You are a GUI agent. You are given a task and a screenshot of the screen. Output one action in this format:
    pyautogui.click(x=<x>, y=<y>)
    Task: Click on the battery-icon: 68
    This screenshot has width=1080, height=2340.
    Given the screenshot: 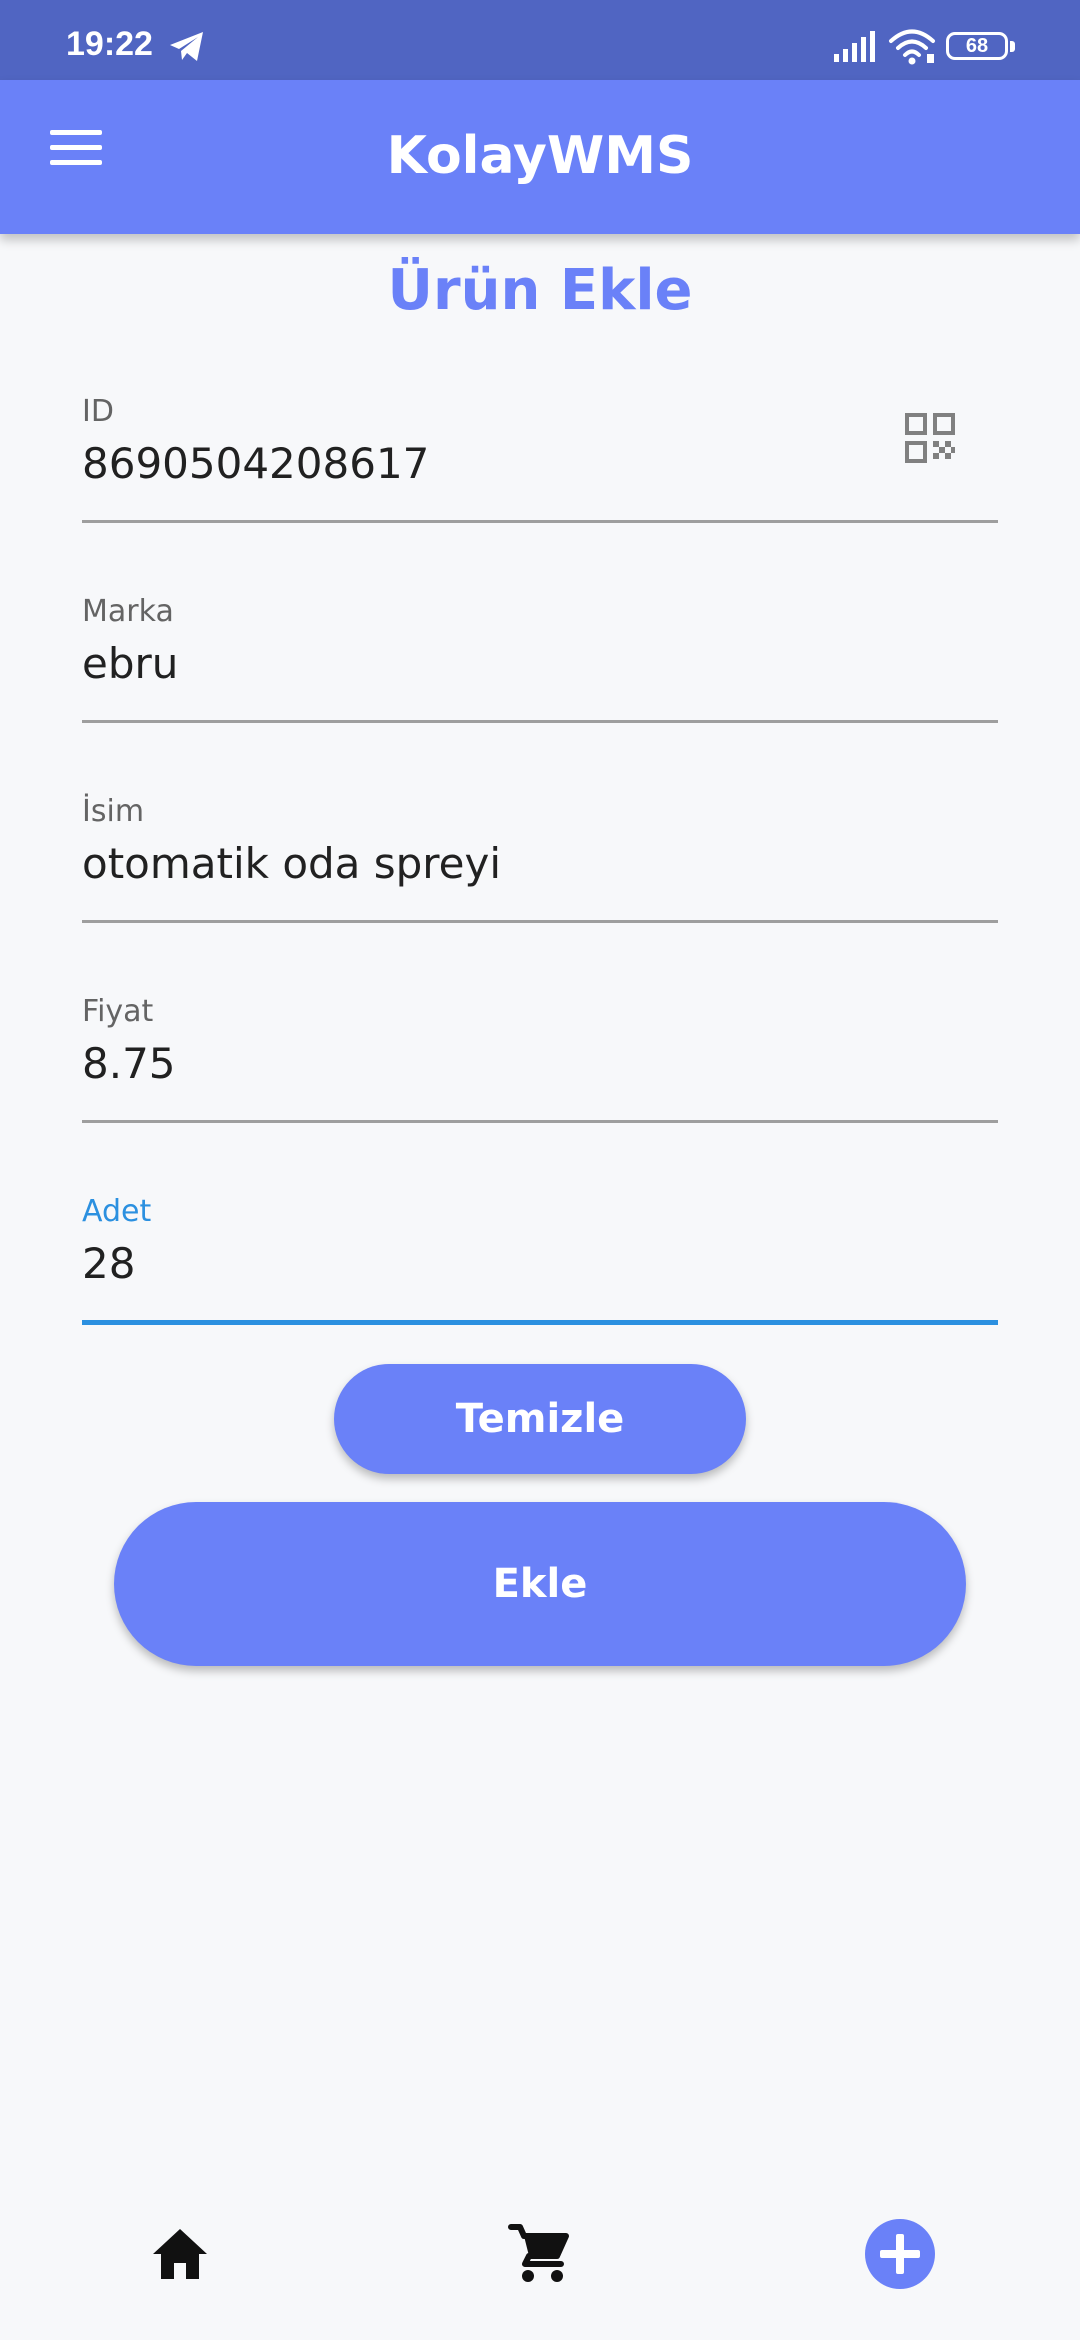 What is the action you would take?
    pyautogui.click(x=981, y=48)
    